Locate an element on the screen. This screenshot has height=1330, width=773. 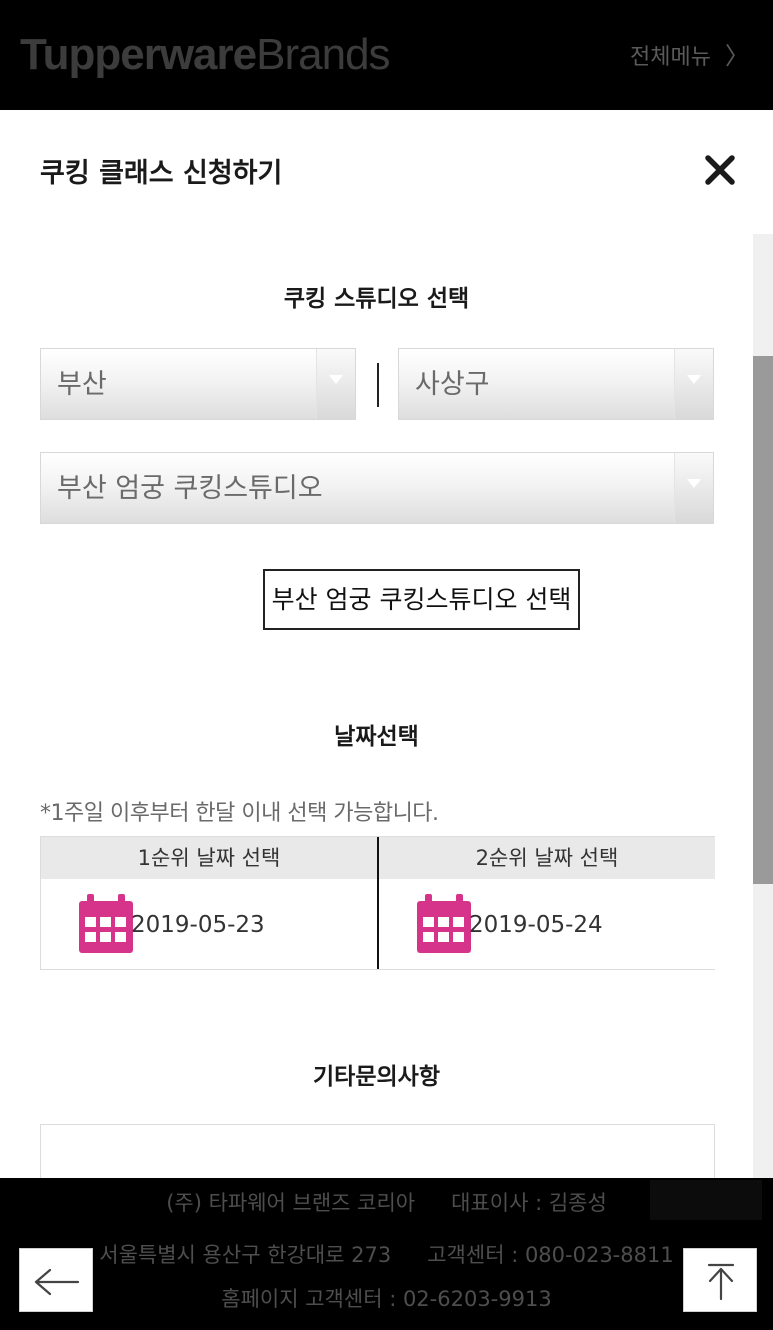
tupperware-brands-logo: TupperwareBrands is located at coordinates (205, 55).